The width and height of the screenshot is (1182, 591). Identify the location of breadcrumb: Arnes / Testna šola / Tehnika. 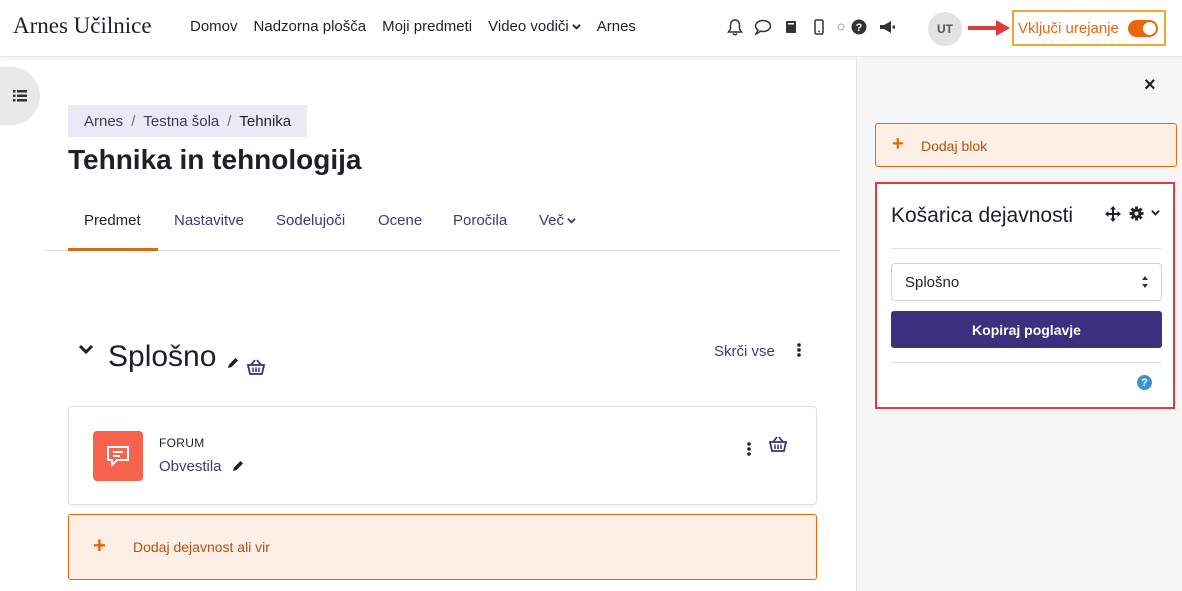
(188, 121).